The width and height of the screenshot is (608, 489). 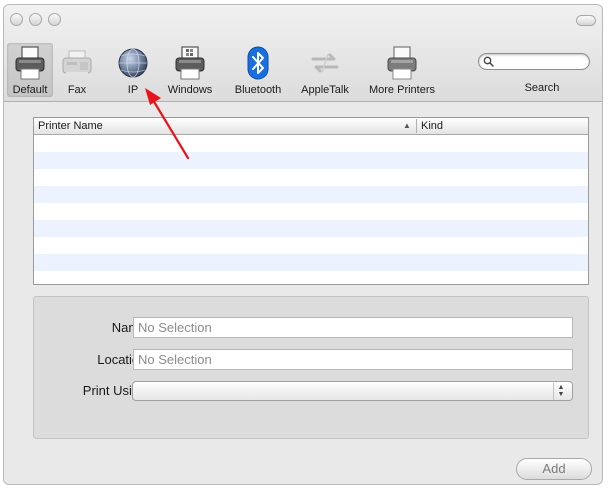 I want to click on search-input, so click(x=539, y=61).